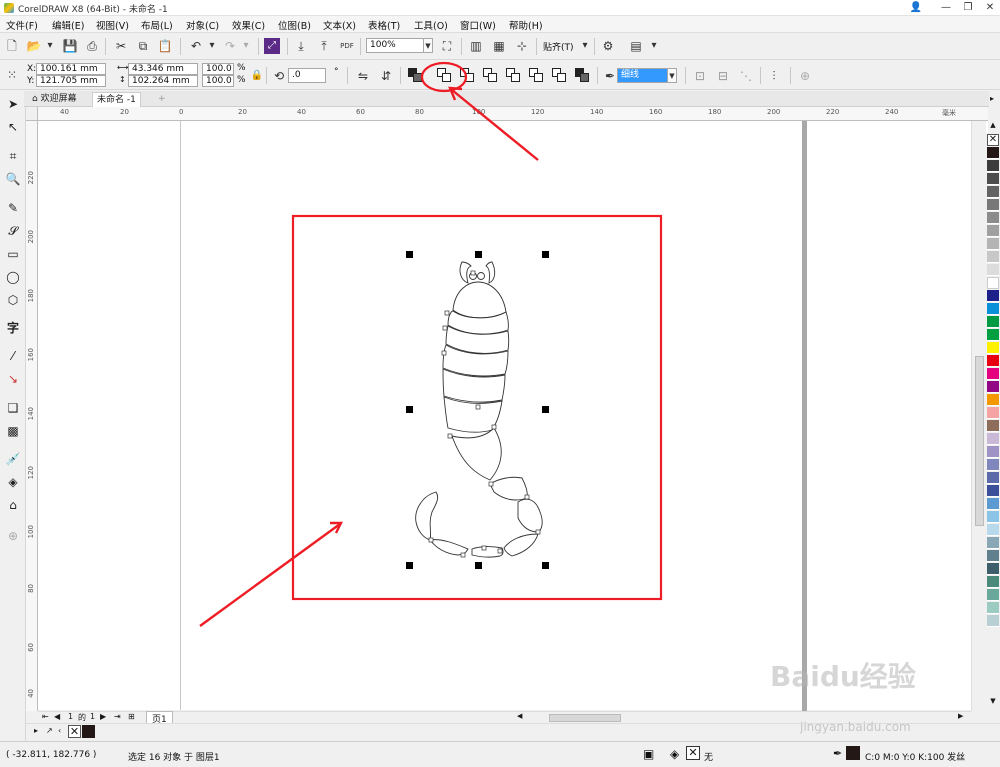  What do you see at coordinates (59, 730) in the screenshot?
I see `palette-left-icon: ‹` at bounding box center [59, 730].